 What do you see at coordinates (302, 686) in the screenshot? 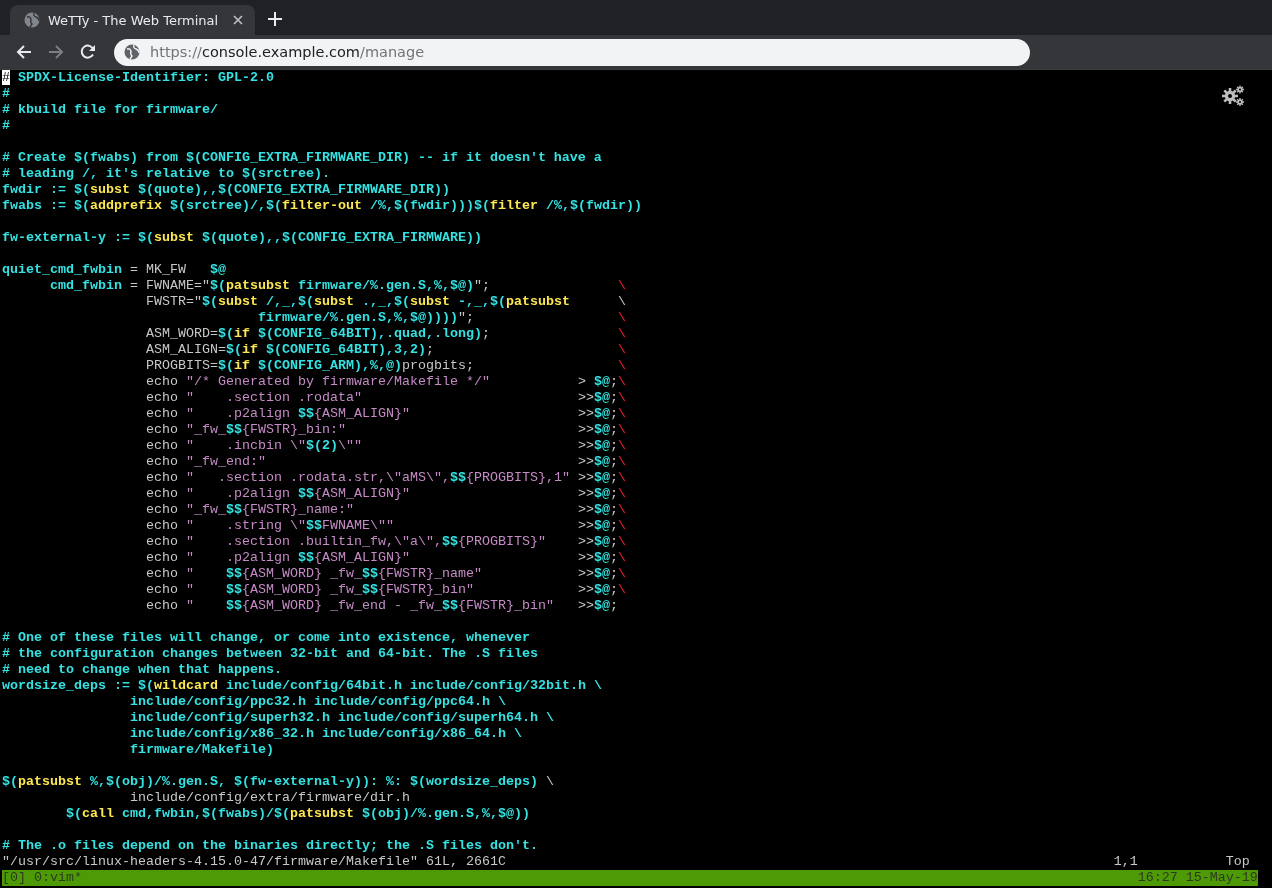
I see `code-line: wordsize_deps := $(wildcard include/config/64bit.h include/config/32bit.h \` at bounding box center [302, 686].